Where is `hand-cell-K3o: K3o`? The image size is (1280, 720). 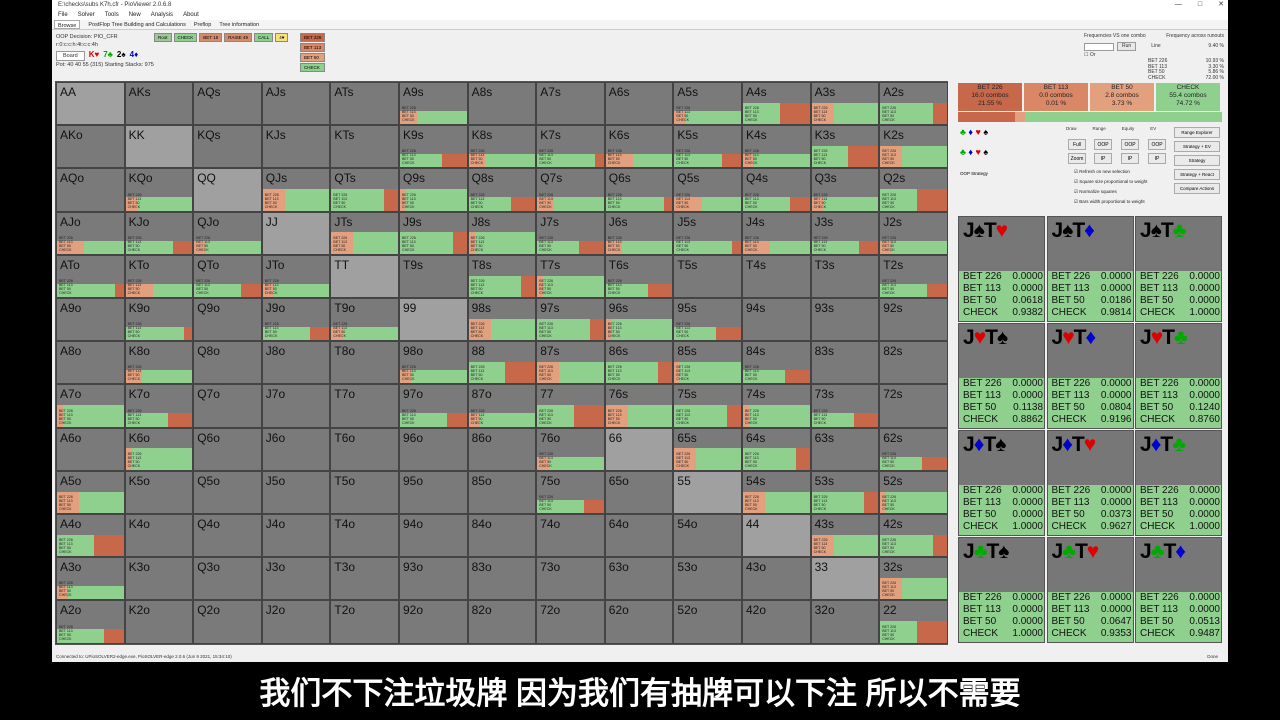 hand-cell-K3o: K3o is located at coordinates (159, 579).